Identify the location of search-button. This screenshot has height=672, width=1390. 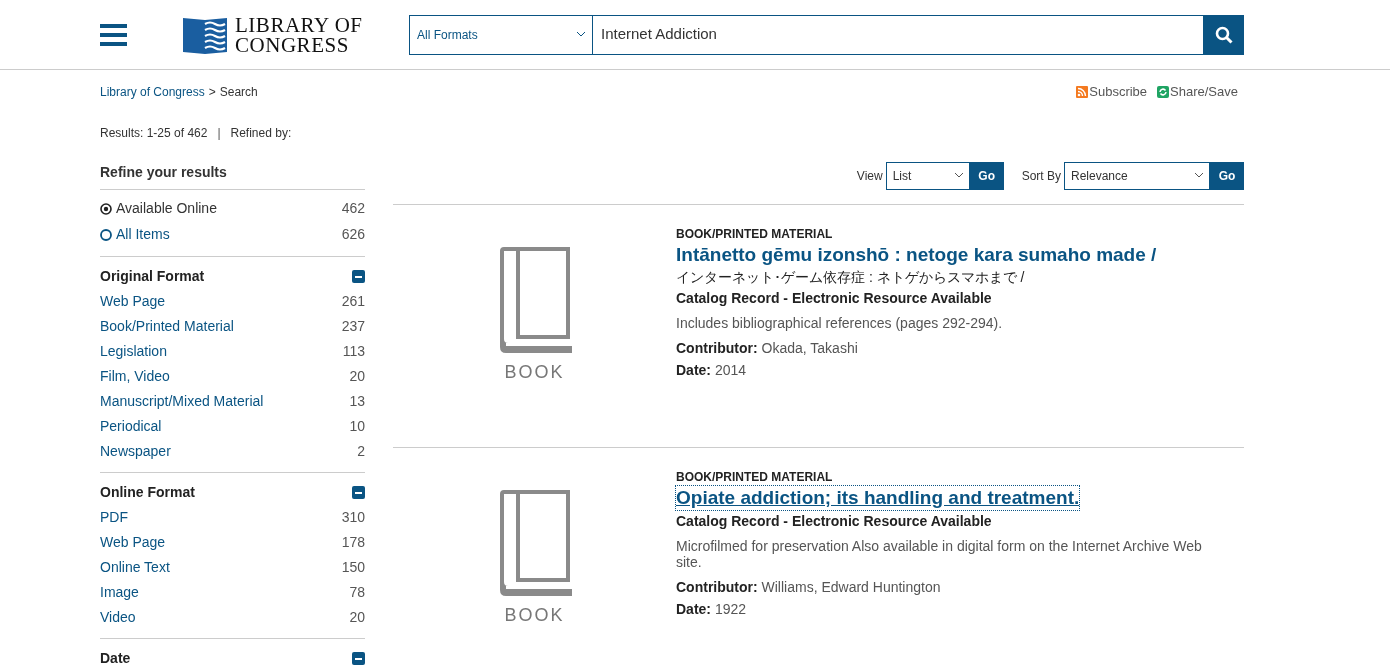
(1224, 34).